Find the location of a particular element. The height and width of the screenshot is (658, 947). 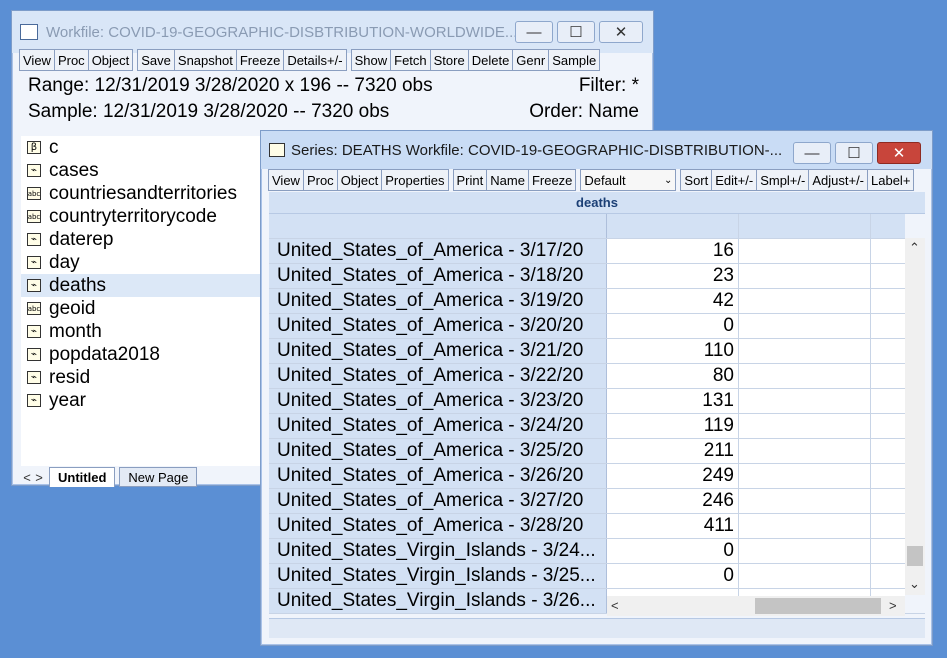

minimize-button: — is located at coordinates (534, 32).